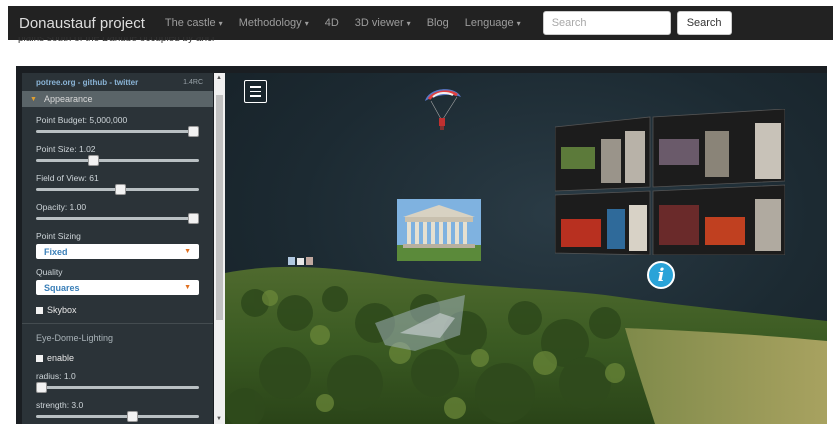 This screenshot has width=833, height=424. What do you see at coordinates (58, 236) in the screenshot?
I see `point-sizing-label: Point Sizing` at bounding box center [58, 236].